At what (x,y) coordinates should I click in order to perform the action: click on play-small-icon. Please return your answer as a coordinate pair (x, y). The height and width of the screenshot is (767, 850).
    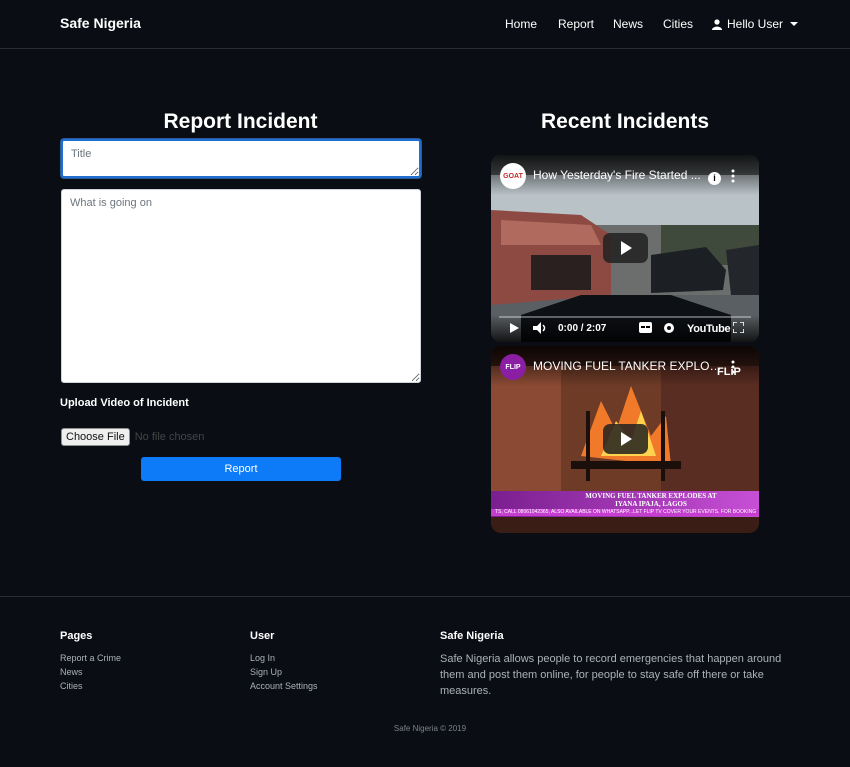
    Looking at the image, I should click on (514, 328).